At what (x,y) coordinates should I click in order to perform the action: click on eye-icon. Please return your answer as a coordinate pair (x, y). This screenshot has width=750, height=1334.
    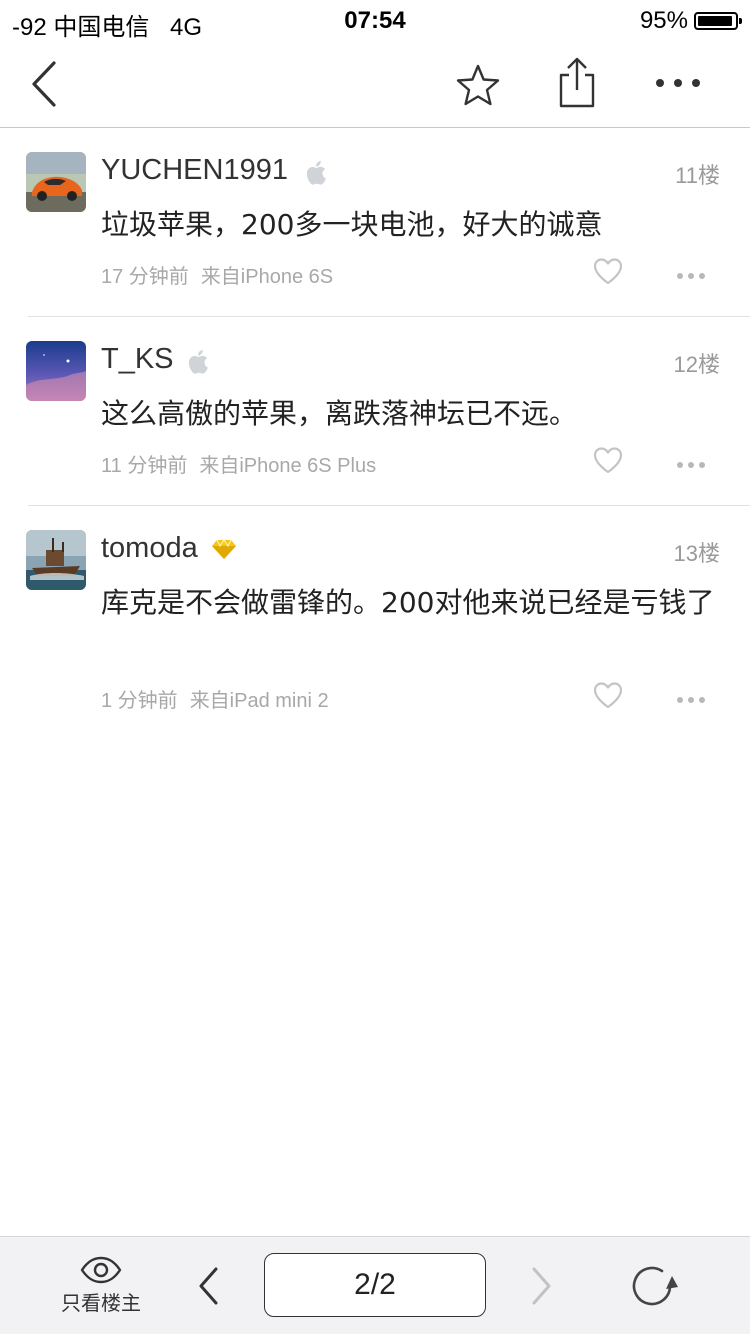
    Looking at the image, I should click on (101, 1270).